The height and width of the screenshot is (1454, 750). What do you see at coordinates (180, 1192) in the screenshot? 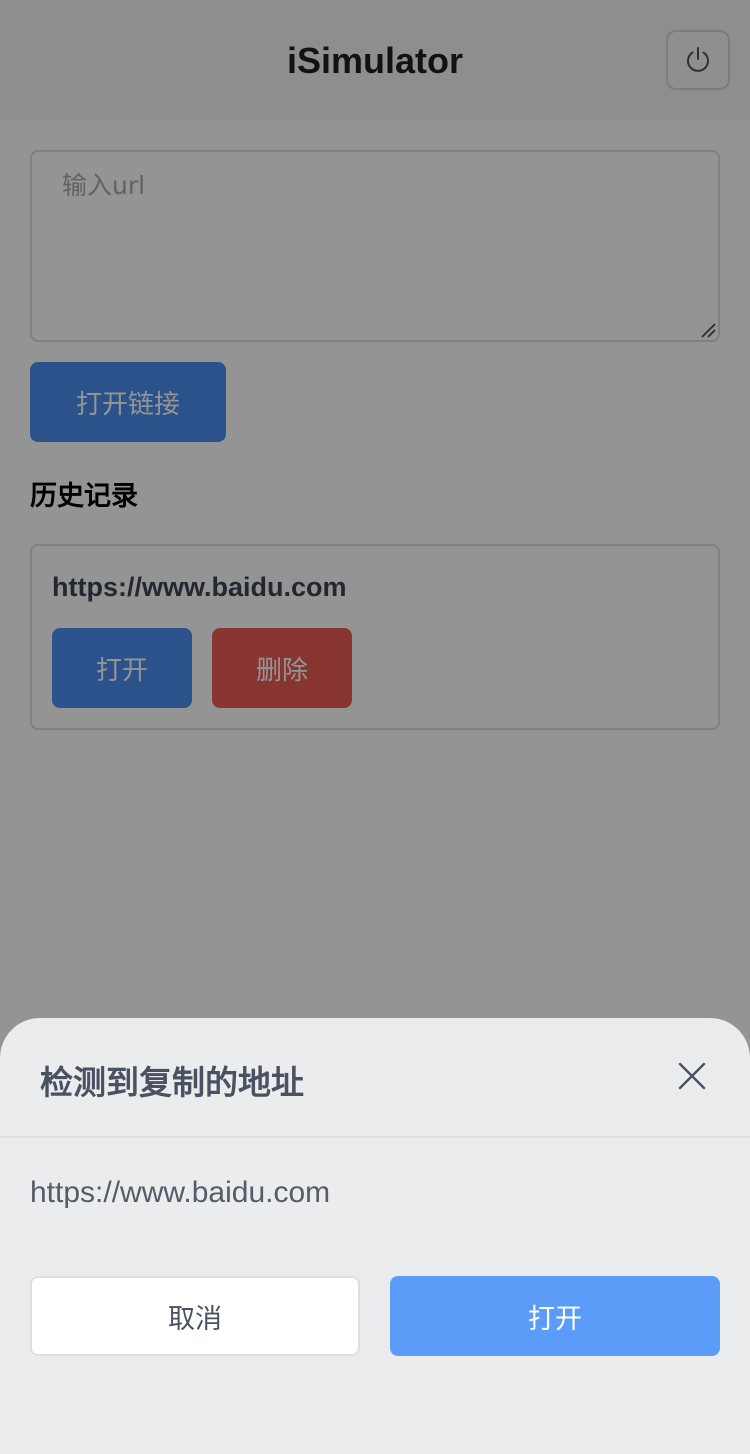
I see `sheet-detected-url: https://www.baidu.com` at bounding box center [180, 1192].